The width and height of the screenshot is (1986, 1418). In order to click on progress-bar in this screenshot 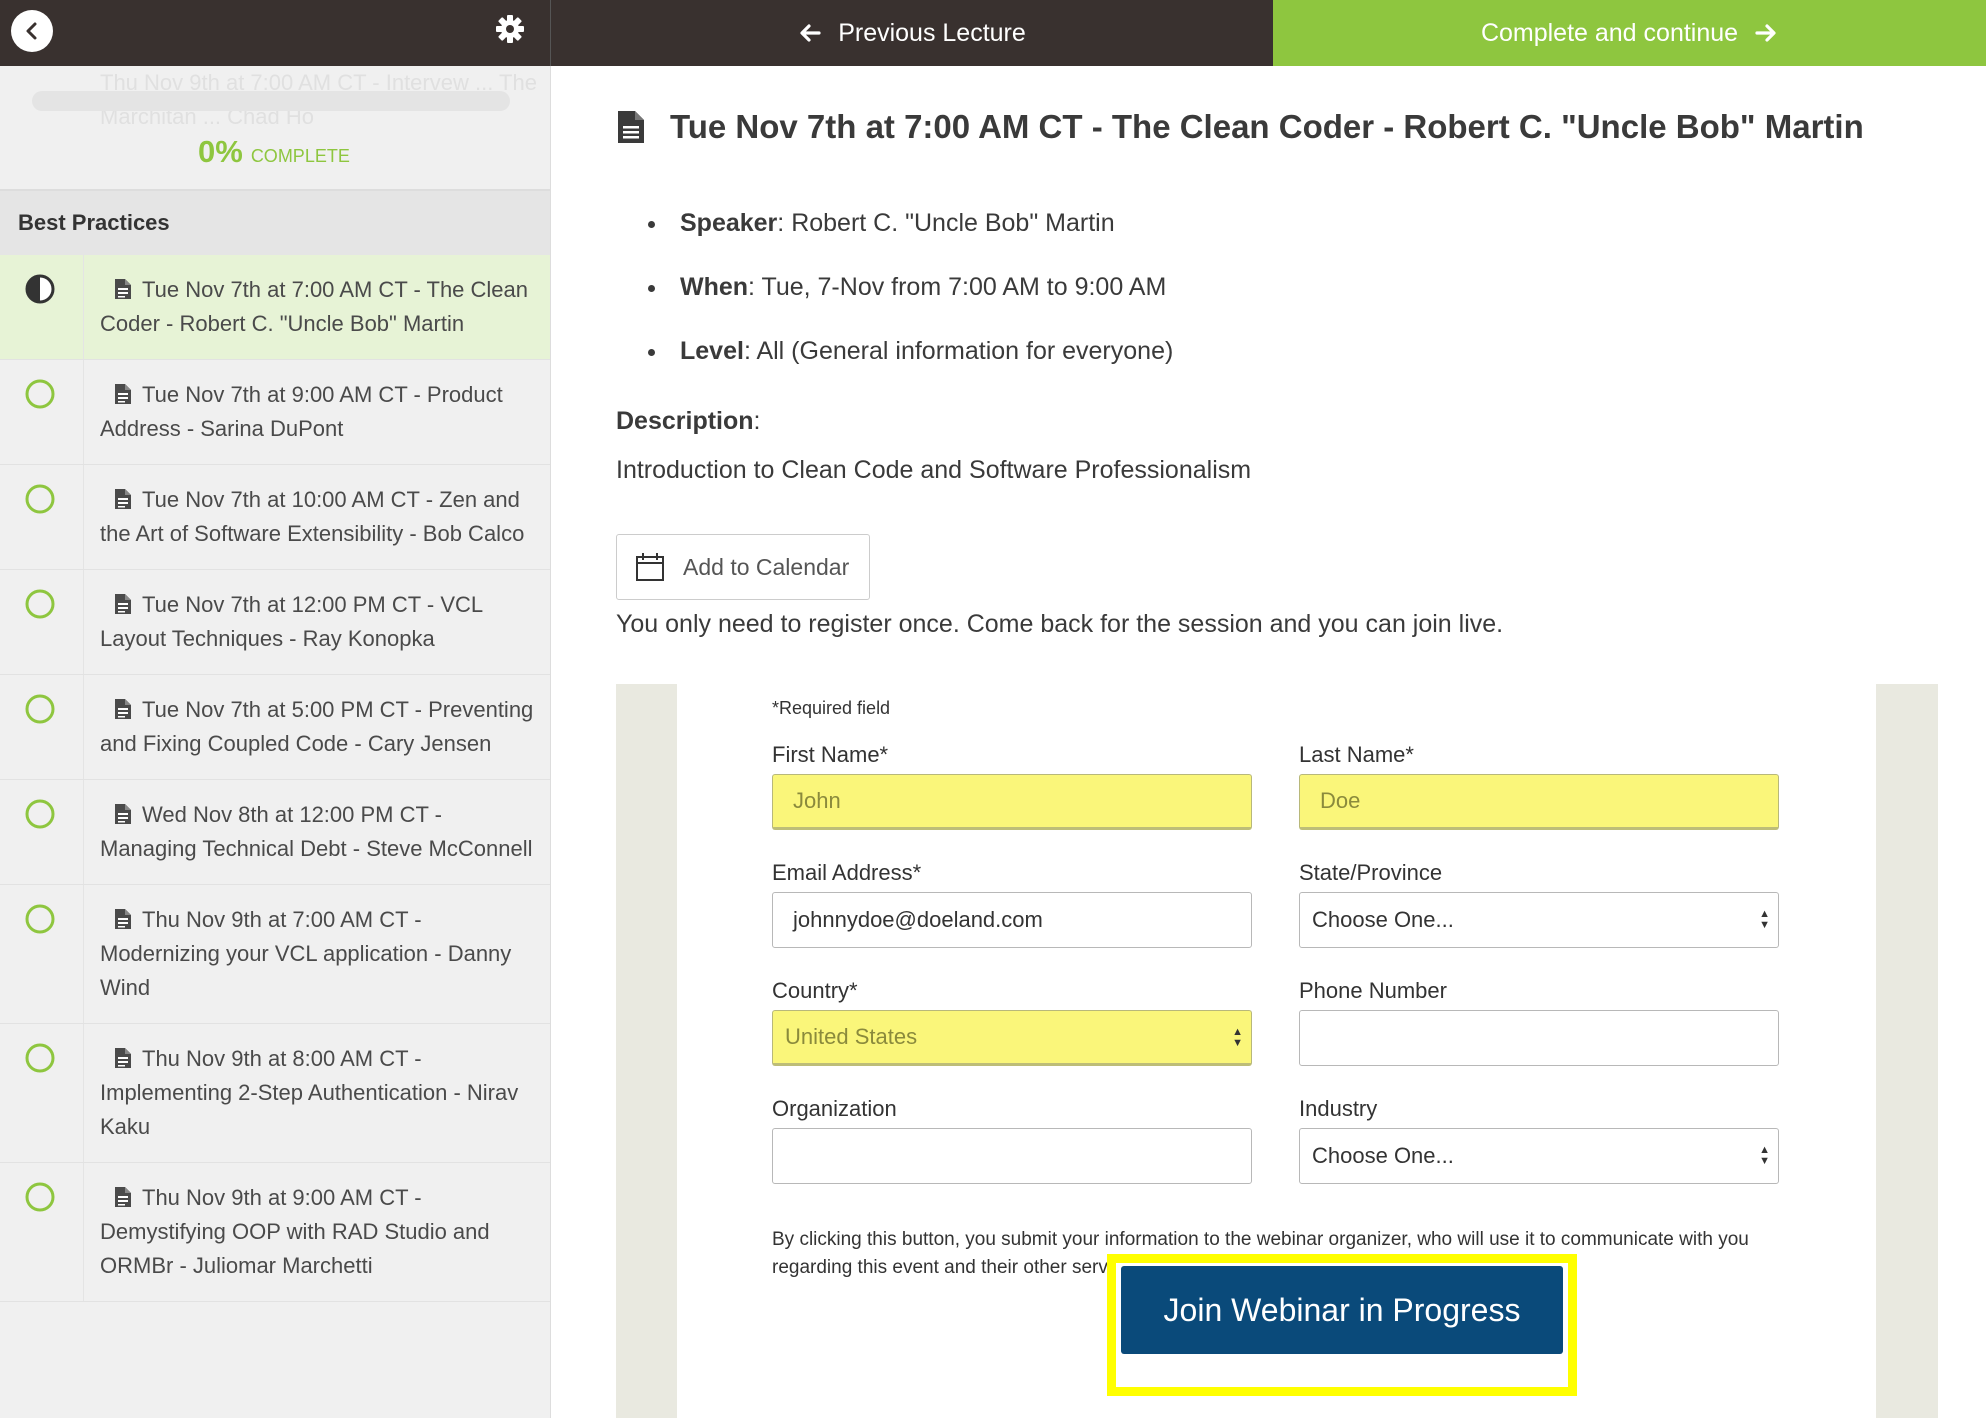, I will do `click(271, 101)`.